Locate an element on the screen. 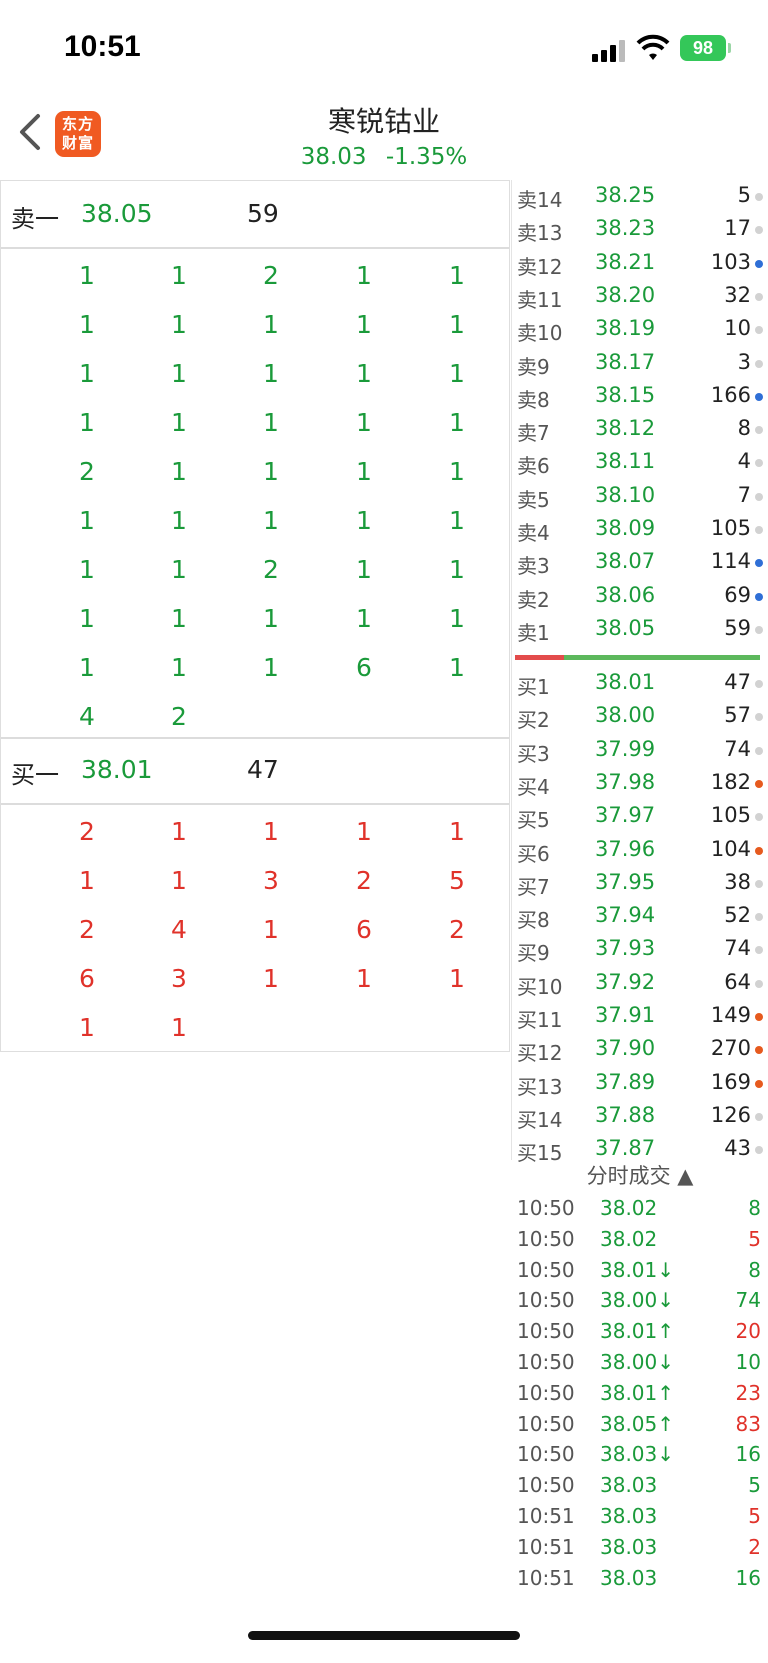 The width and height of the screenshot is (768, 1663). app-logo: 东方 财富 is located at coordinates (78, 134).